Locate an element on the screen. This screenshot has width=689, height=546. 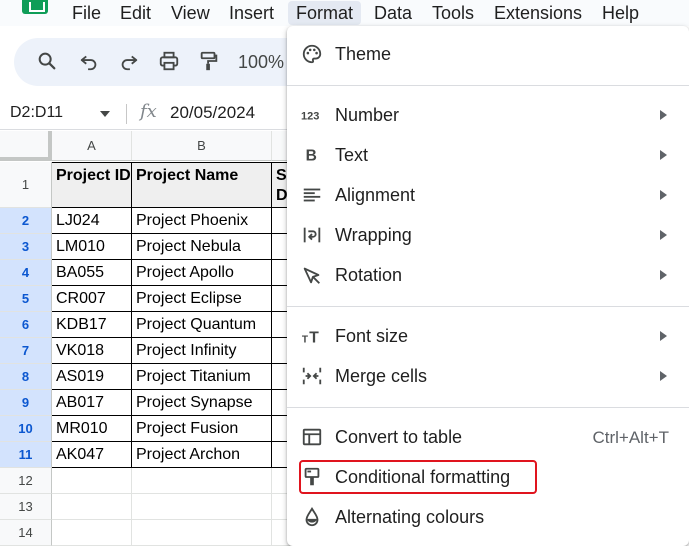
menu-help: Help is located at coordinates (620, 13).